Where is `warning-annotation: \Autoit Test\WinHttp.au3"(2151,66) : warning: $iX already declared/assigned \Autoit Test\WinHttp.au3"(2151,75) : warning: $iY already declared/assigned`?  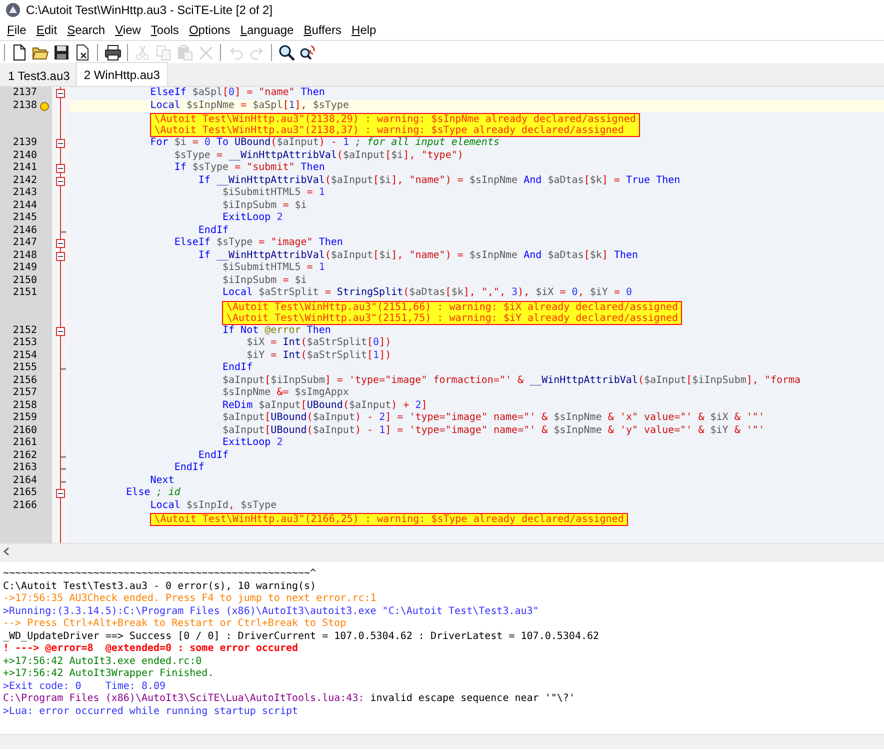
warning-annotation: \Autoit Test\WinHttp.au3"(2151,66) : warning: $iX already declared/assigned \Autoit Test\WinHttp.au3"(2151,75) : warning: $iY already declared/assigned is located at coordinates (452, 312).